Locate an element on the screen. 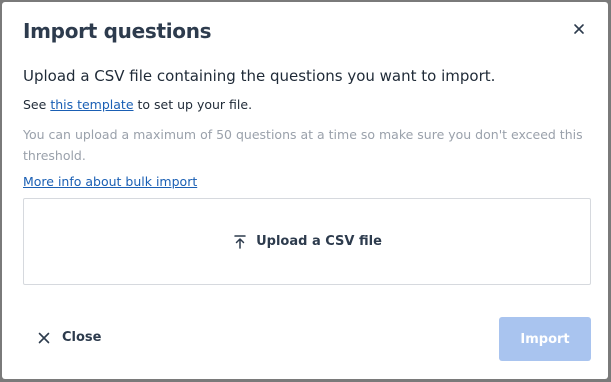 This screenshot has height=382, width=611. upload-button: Upload a CSV file is located at coordinates (307, 242).